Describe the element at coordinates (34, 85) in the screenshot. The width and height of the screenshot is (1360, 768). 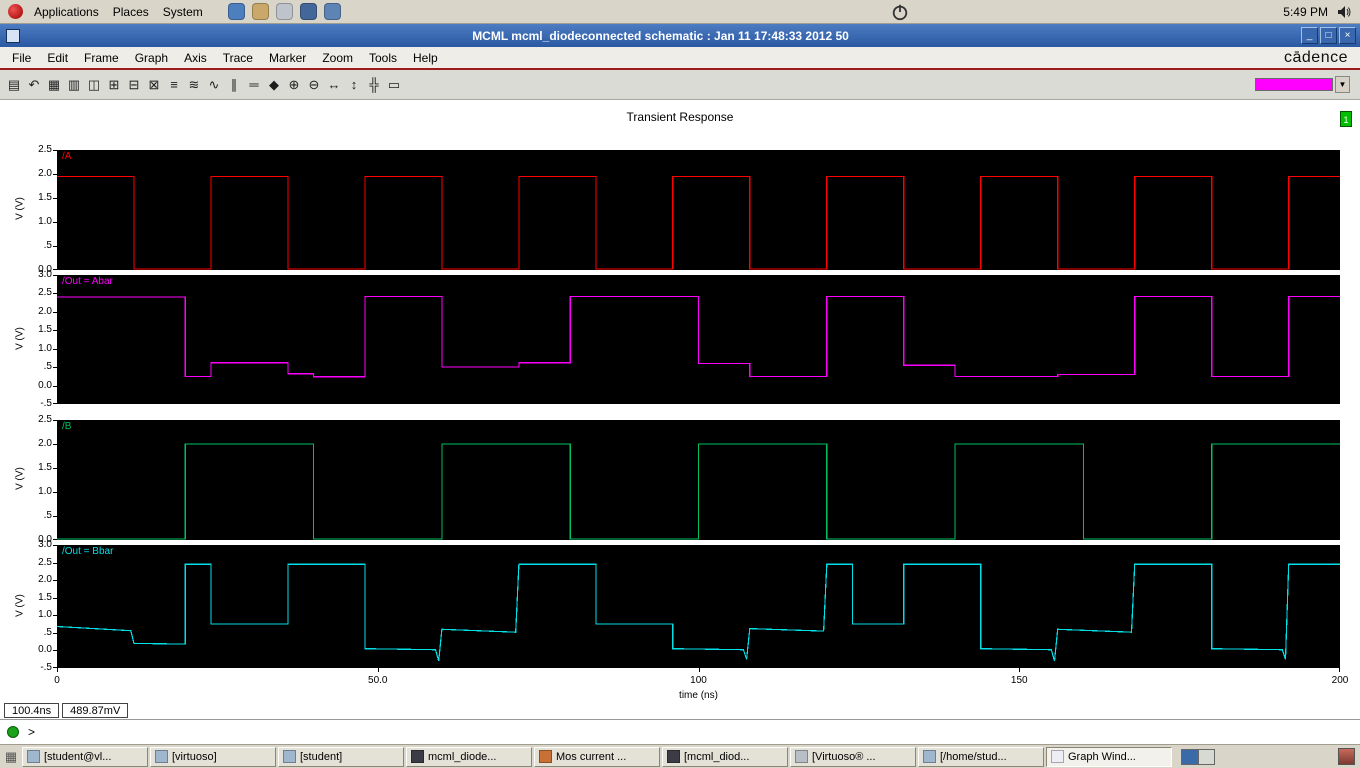
I see `undo-icon: ↶` at that location.